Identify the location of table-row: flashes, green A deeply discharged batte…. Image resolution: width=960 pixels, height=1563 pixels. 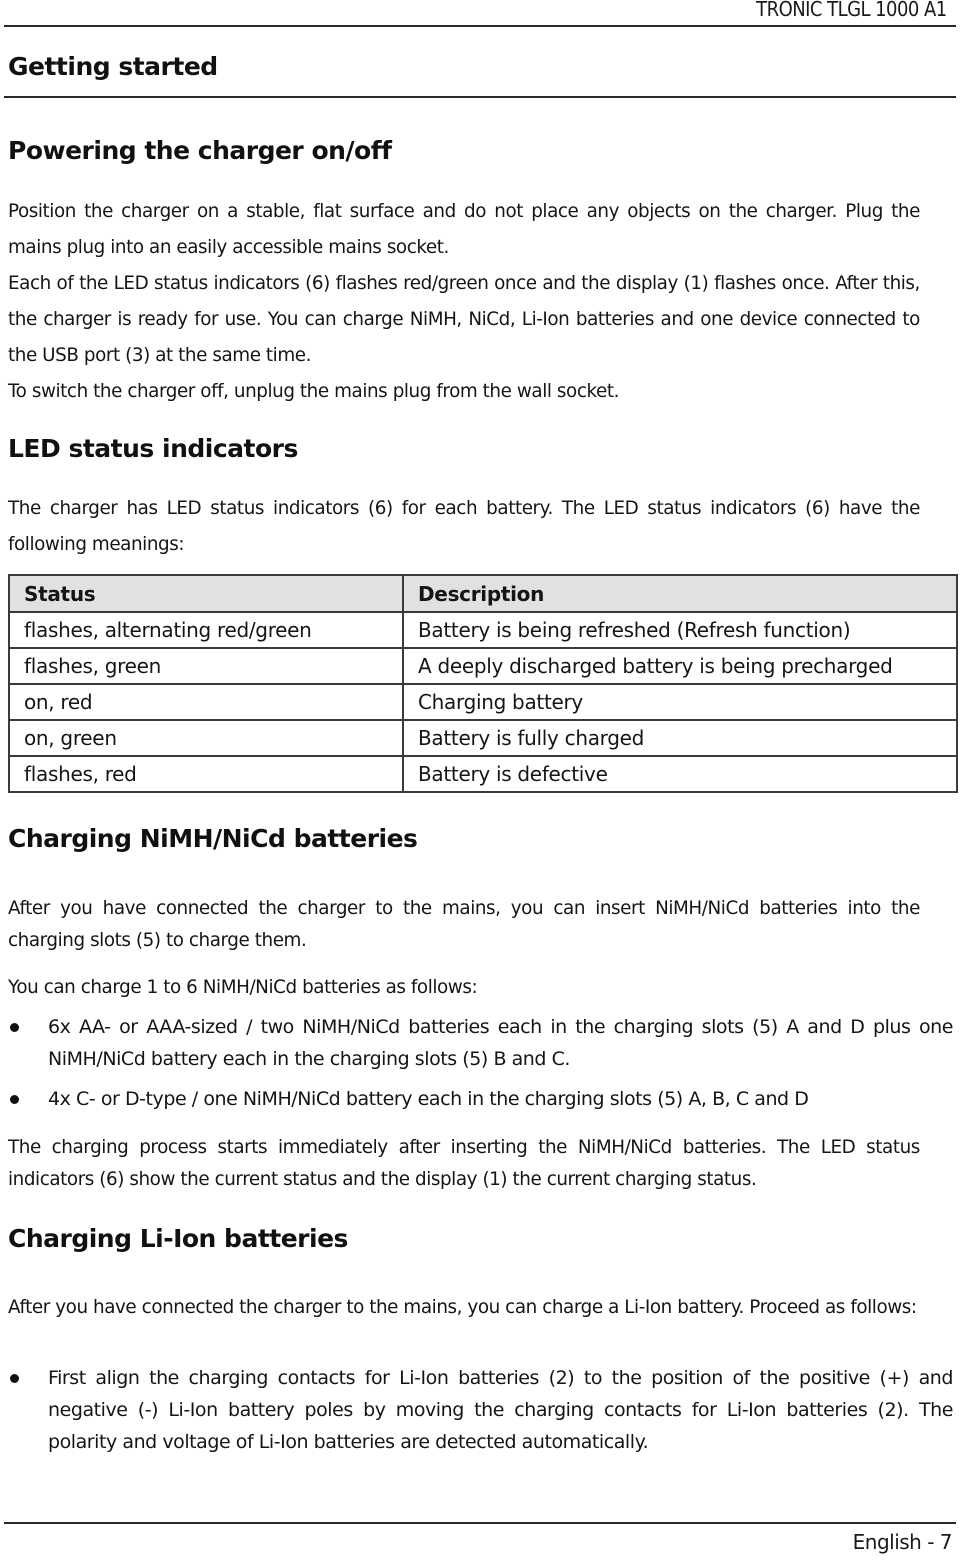
(483, 666).